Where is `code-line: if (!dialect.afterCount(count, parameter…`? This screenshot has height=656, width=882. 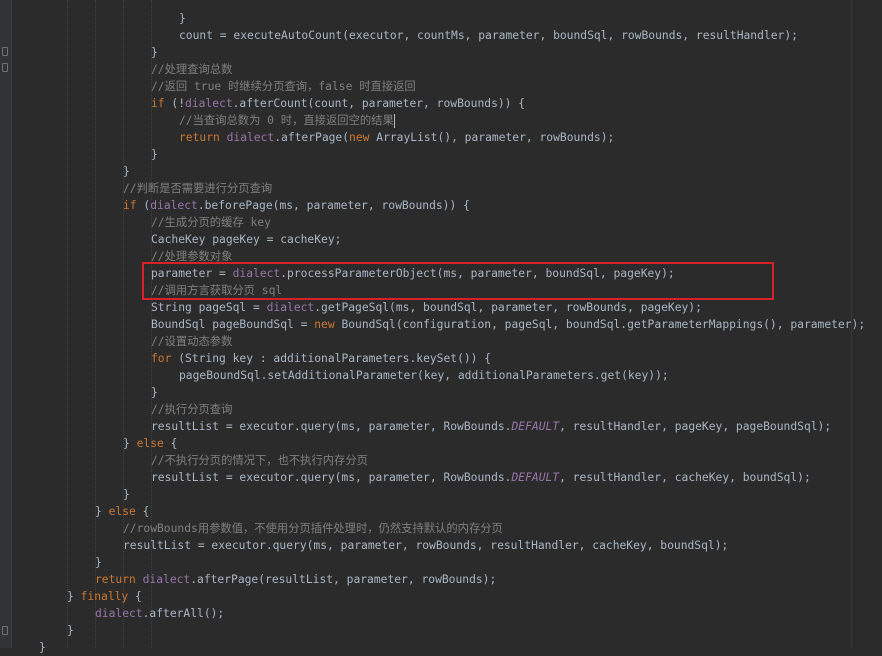
code-line: if (!dialect.afterCount(count, parameter… is located at coordinates (338, 103).